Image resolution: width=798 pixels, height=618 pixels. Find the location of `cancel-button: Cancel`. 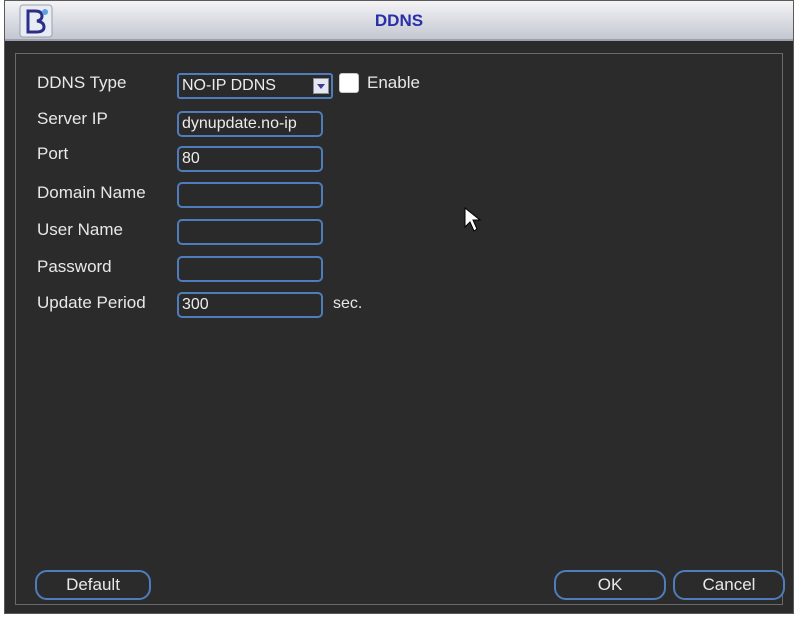

cancel-button: Cancel is located at coordinates (729, 585).